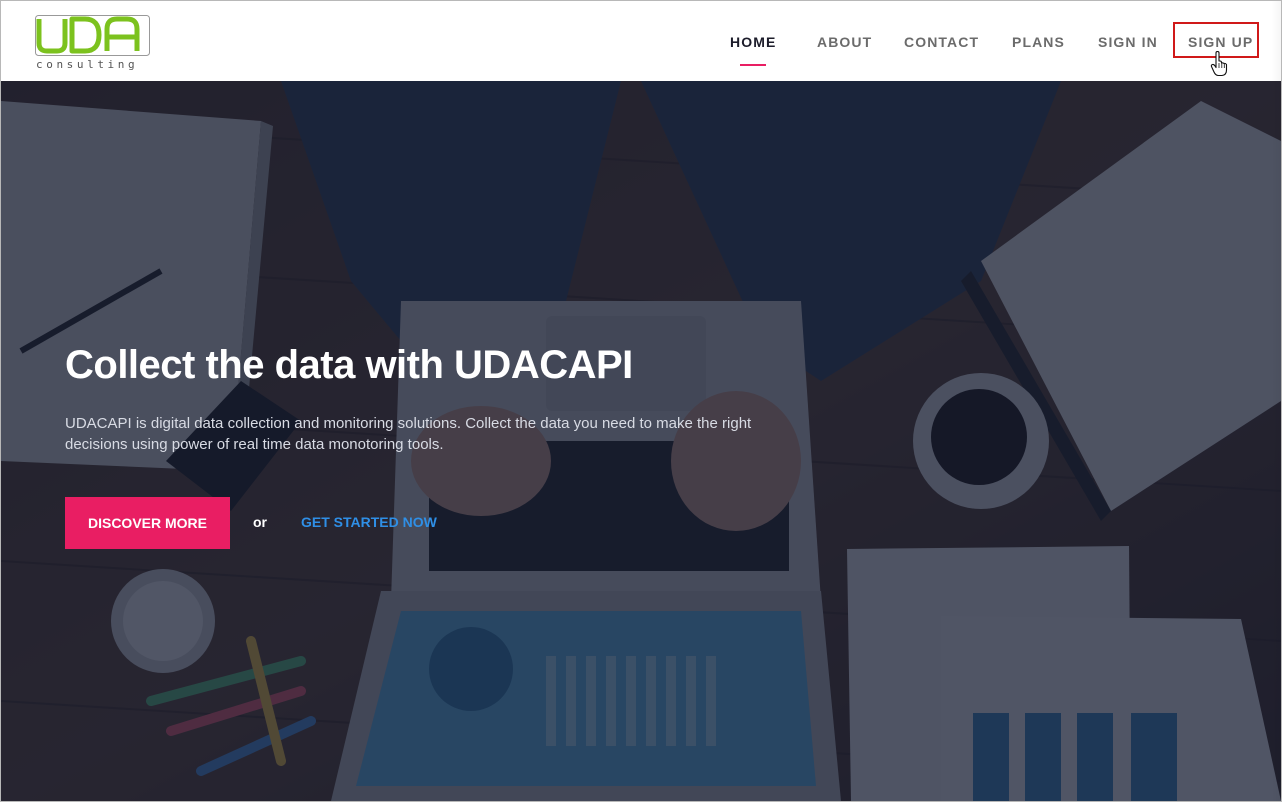  Describe the element at coordinates (844, 42) in the screenshot. I see `nav-about: ABOUT` at that location.